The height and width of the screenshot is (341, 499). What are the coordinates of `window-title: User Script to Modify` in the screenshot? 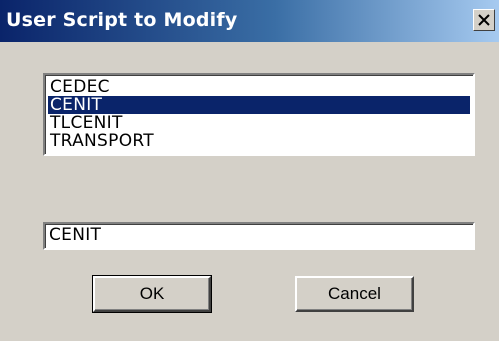 It's located at (122, 20).